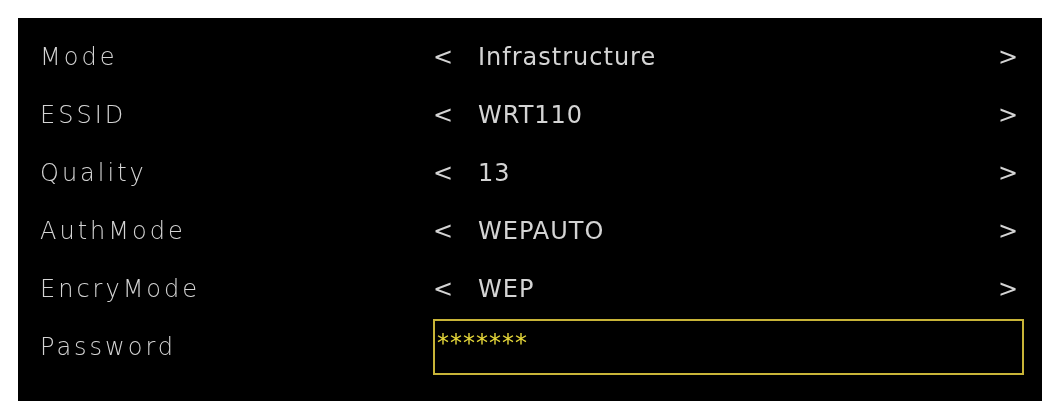 The height and width of the screenshot is (415, 1042). What do you see at coordinates (109, 347) in the screenshot?
I see `setting-label: Password` at bounding box center [109, 347].